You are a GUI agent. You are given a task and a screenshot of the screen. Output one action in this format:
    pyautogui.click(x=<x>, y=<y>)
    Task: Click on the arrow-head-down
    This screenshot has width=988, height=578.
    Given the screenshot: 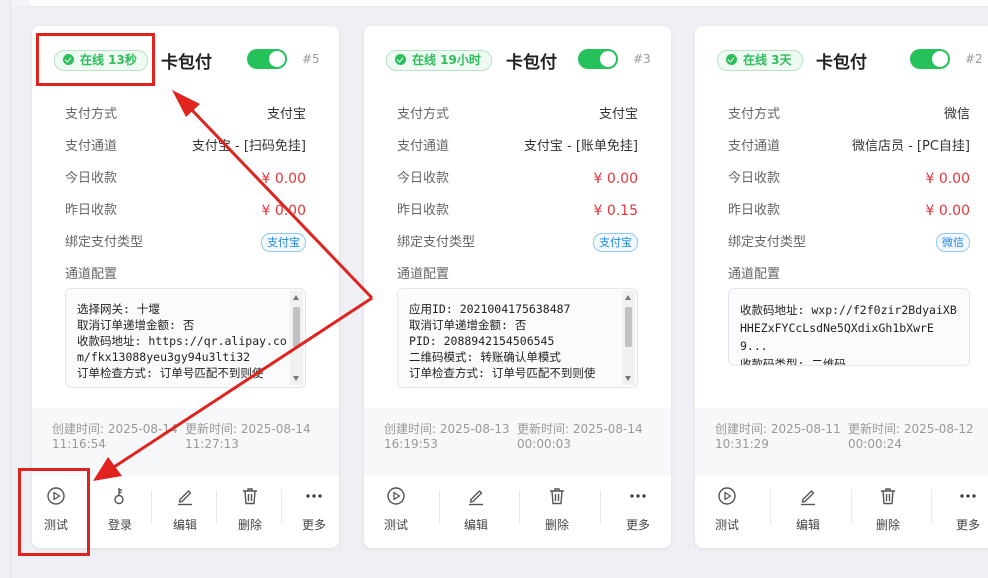 What is the action you would take?
    pyautogui.click(x=107, y=469)
    